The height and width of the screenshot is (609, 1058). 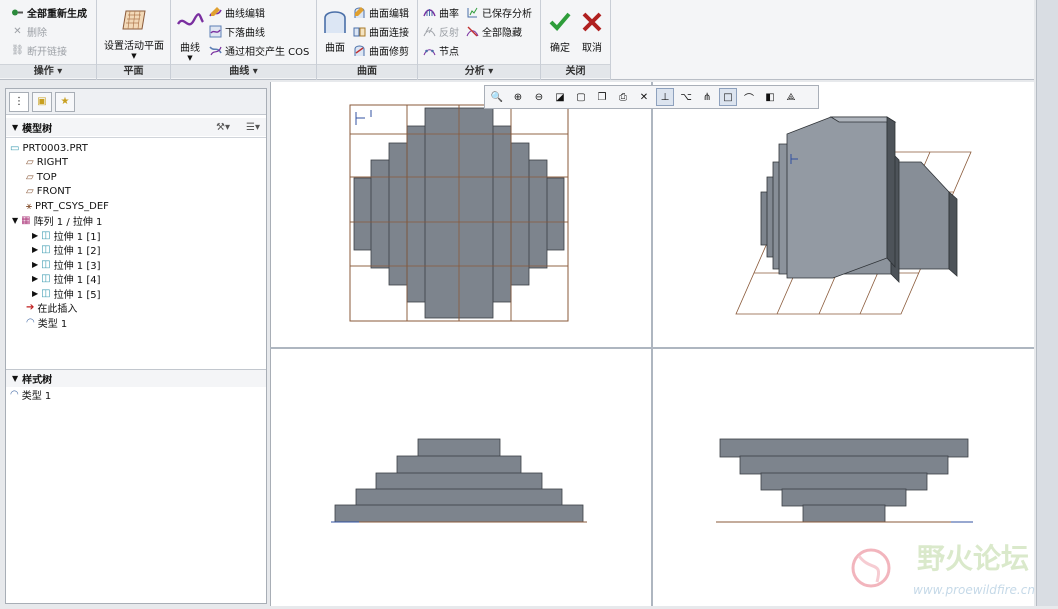 I want to click on chevron-down-icon: ▼, so click(x=190, y=58).